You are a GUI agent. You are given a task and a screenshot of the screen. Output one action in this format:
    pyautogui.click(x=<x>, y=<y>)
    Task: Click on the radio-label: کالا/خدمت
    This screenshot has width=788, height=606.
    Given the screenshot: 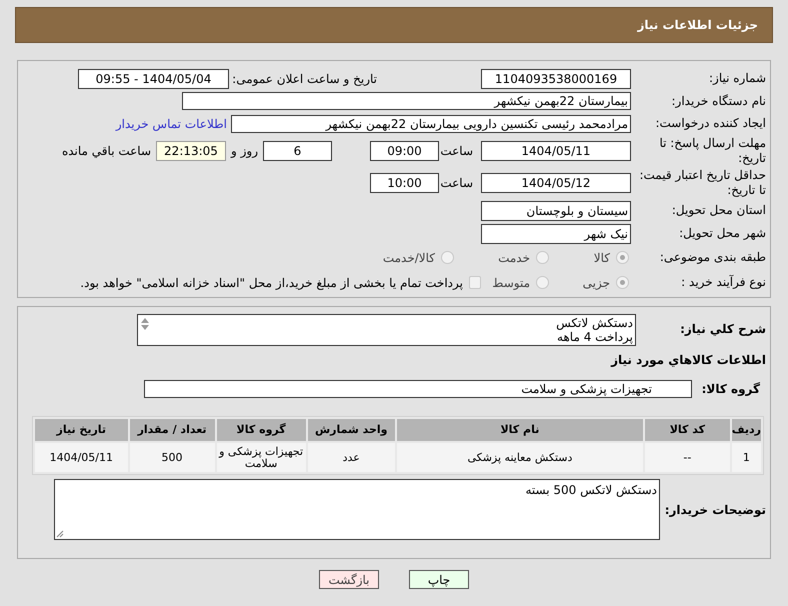 What is the action you would take?
    pyautogui.click(x=408, y=258)
    